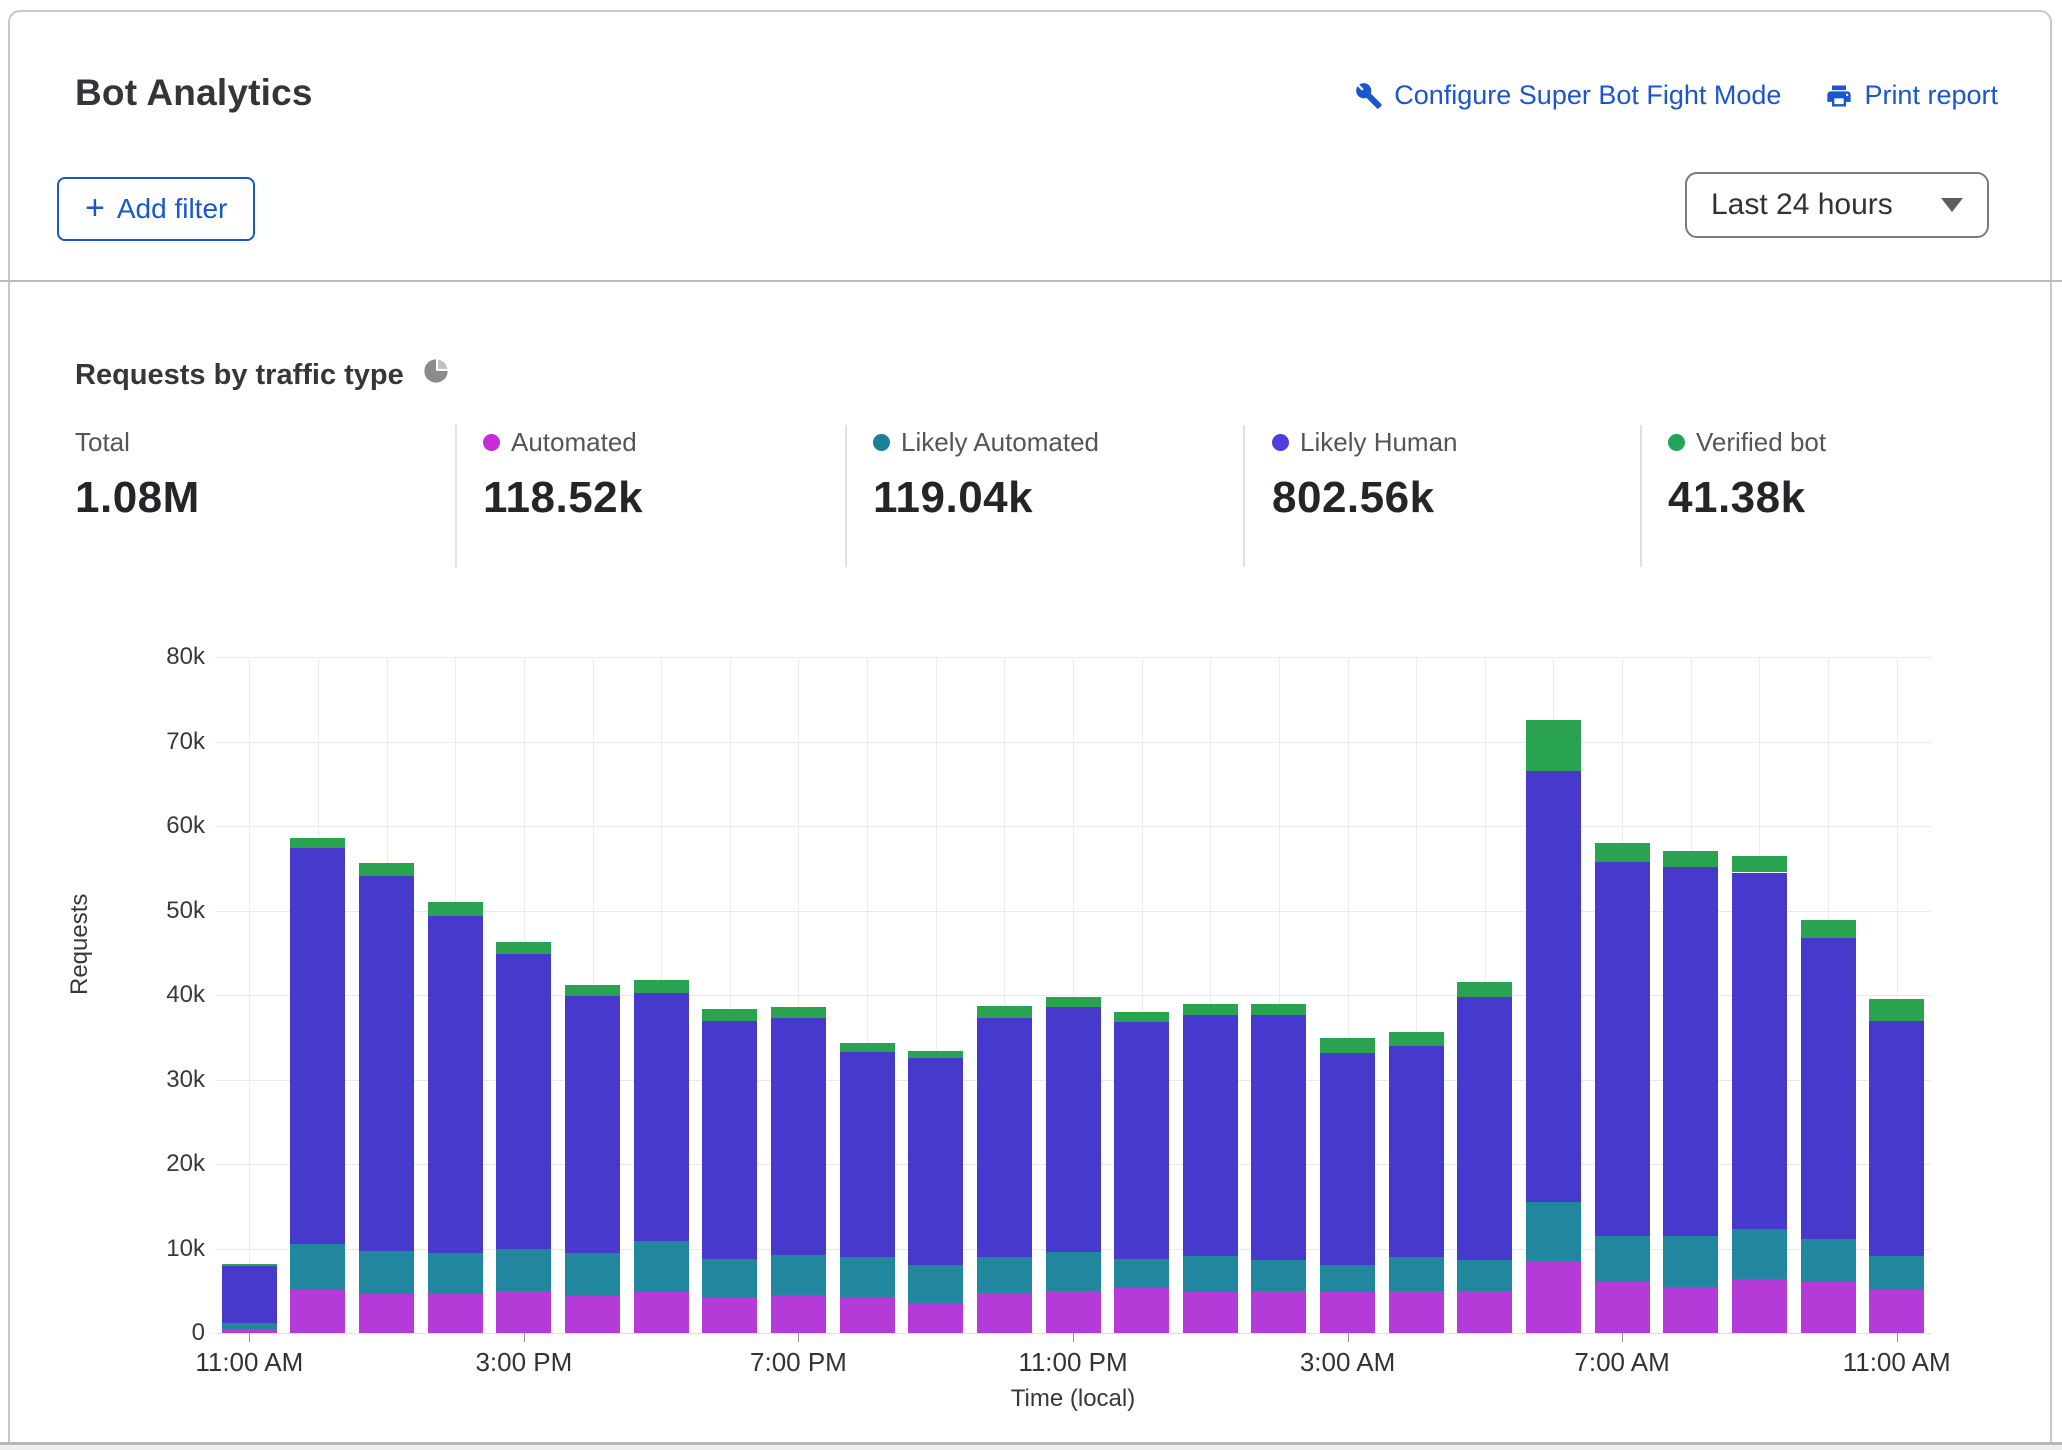 This screenshot has height=1450, width=2062. Describe the element at coordinates (1365, 474) in the screenshot. I see `stat-likely-human: Likely Human 802.56k` at that location.